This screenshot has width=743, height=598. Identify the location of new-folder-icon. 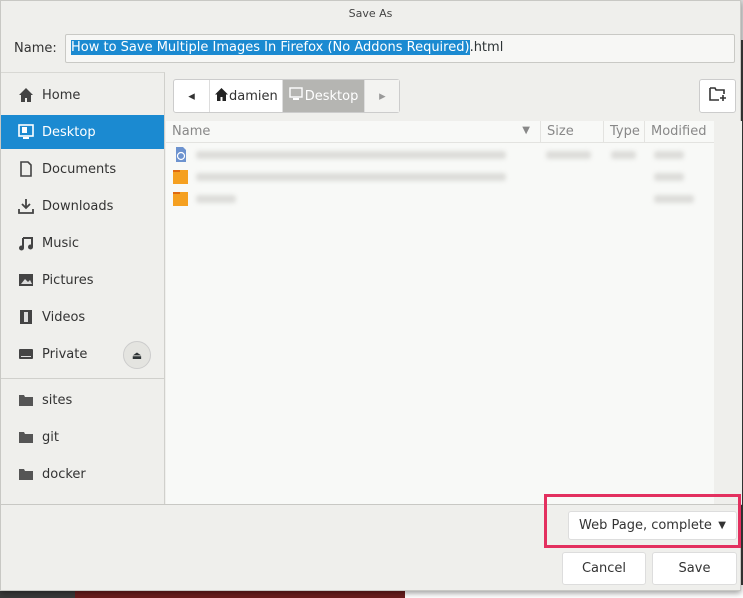
(717, 96).